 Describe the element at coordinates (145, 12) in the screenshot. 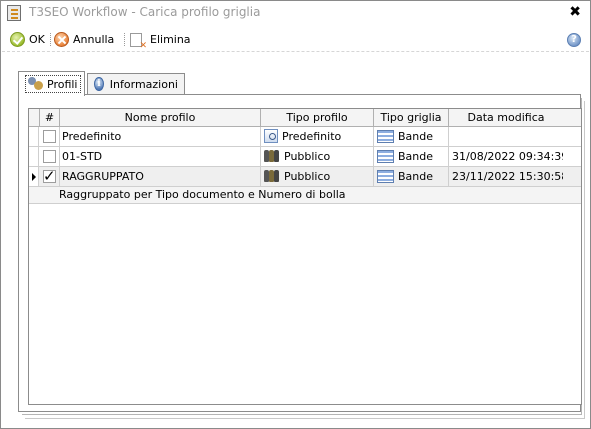

I see `window-title: T3SEO Workflow - Carica profilo griglia` at that location.